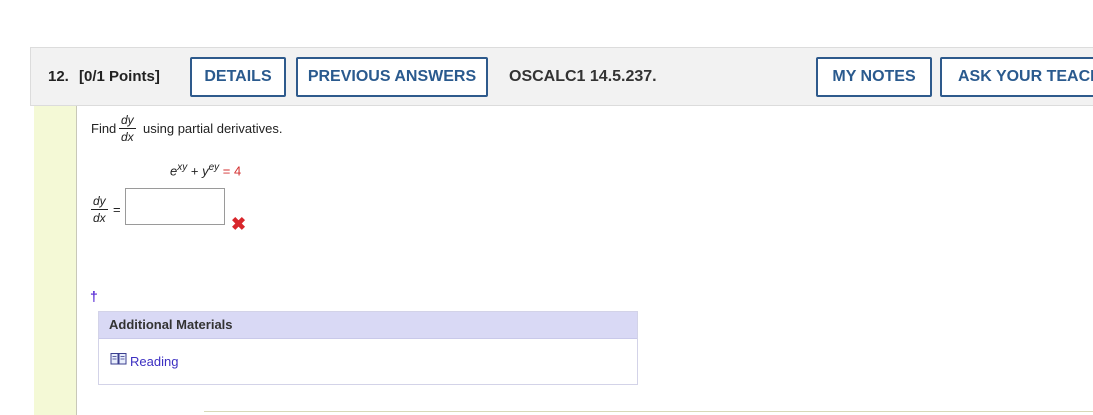 The height and width of the screenshot is (415, 1093). What do you see at coordinates (368, 348) in the screenshot?
I see `additional-materials-panel: Additional Materials Reading` at bounding box center [368, 348].